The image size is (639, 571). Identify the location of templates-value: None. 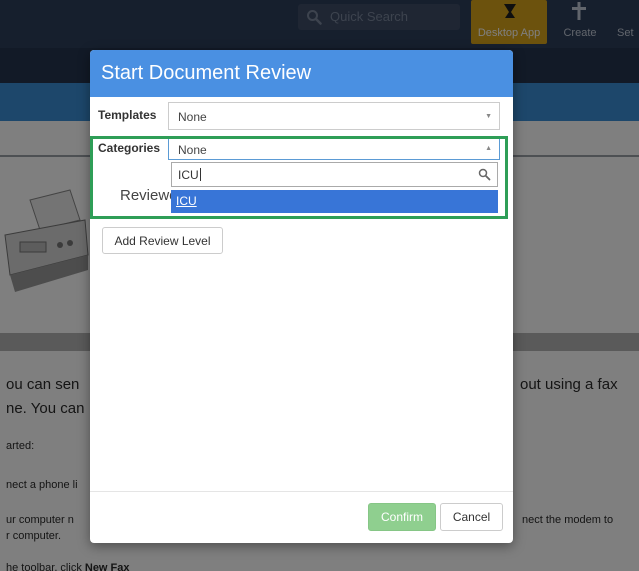
(192, 117).